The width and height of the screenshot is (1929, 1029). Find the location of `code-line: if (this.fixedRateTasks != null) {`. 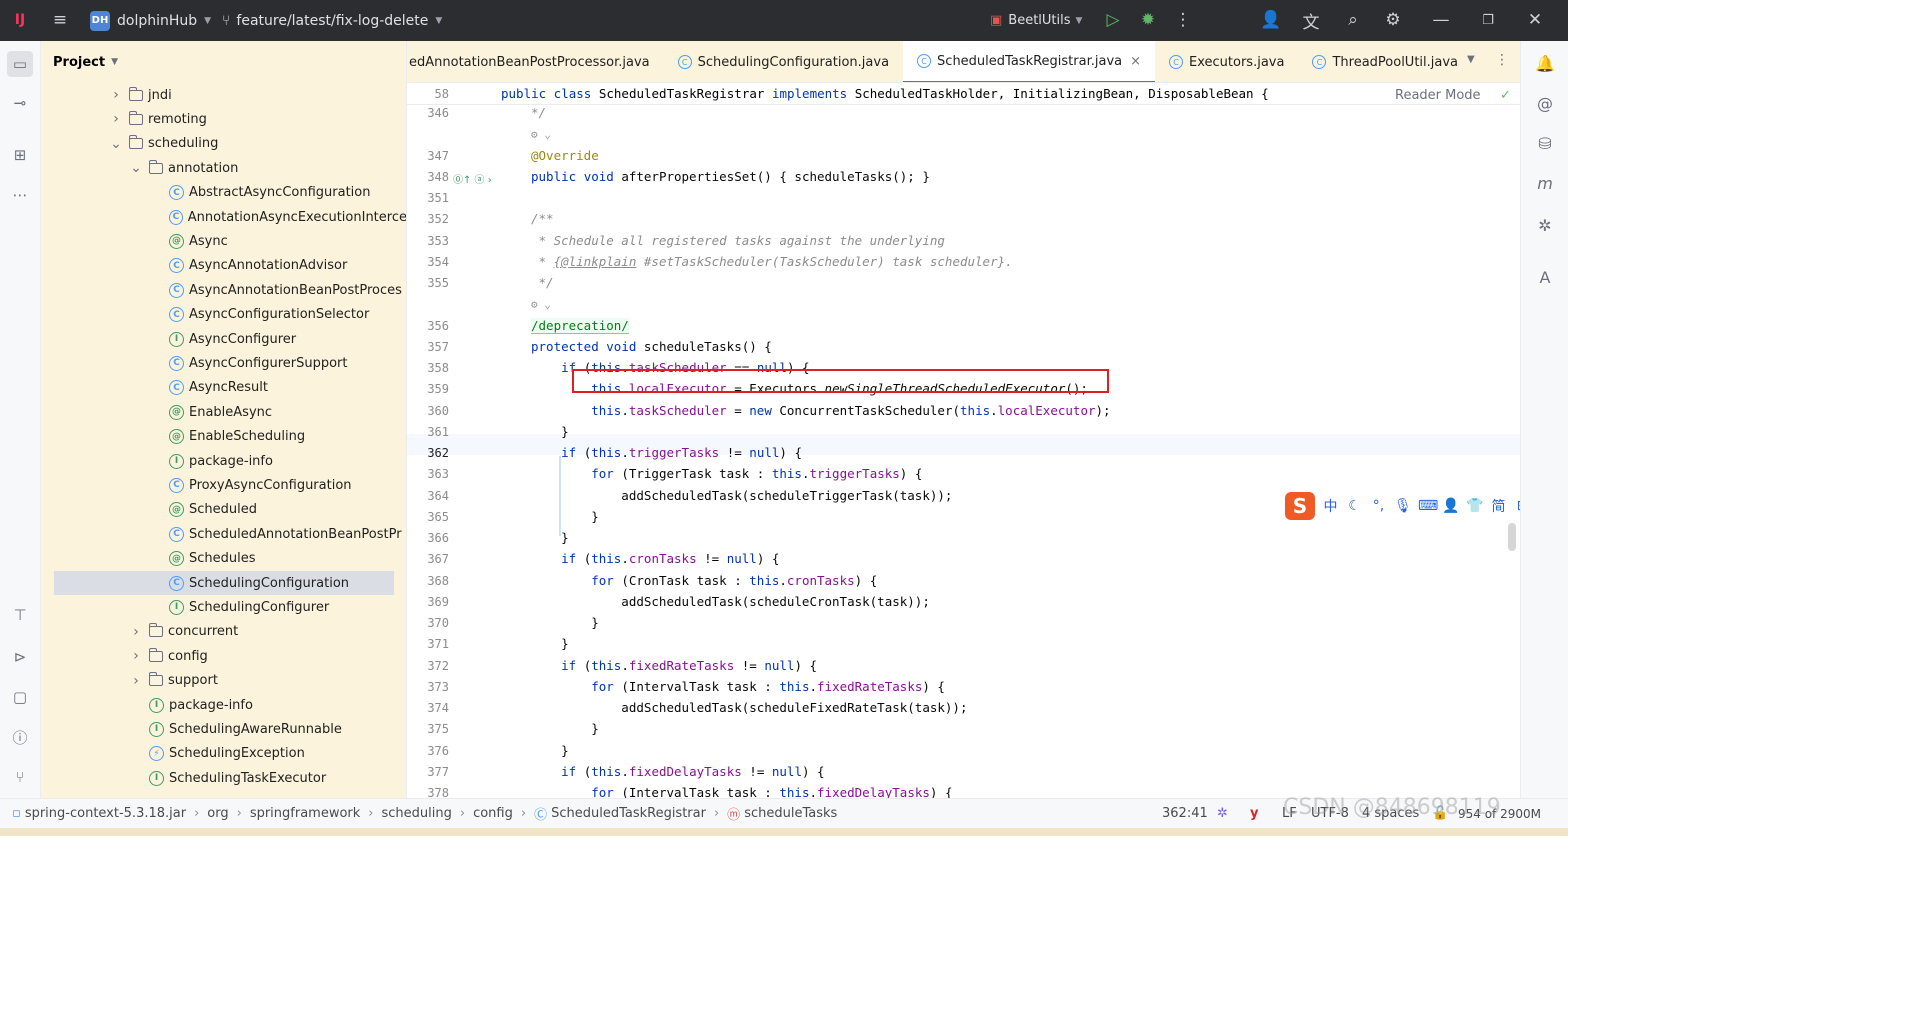

code-line: if (this.fixedRateTasks != null) { is located at coordinates (674, 665).